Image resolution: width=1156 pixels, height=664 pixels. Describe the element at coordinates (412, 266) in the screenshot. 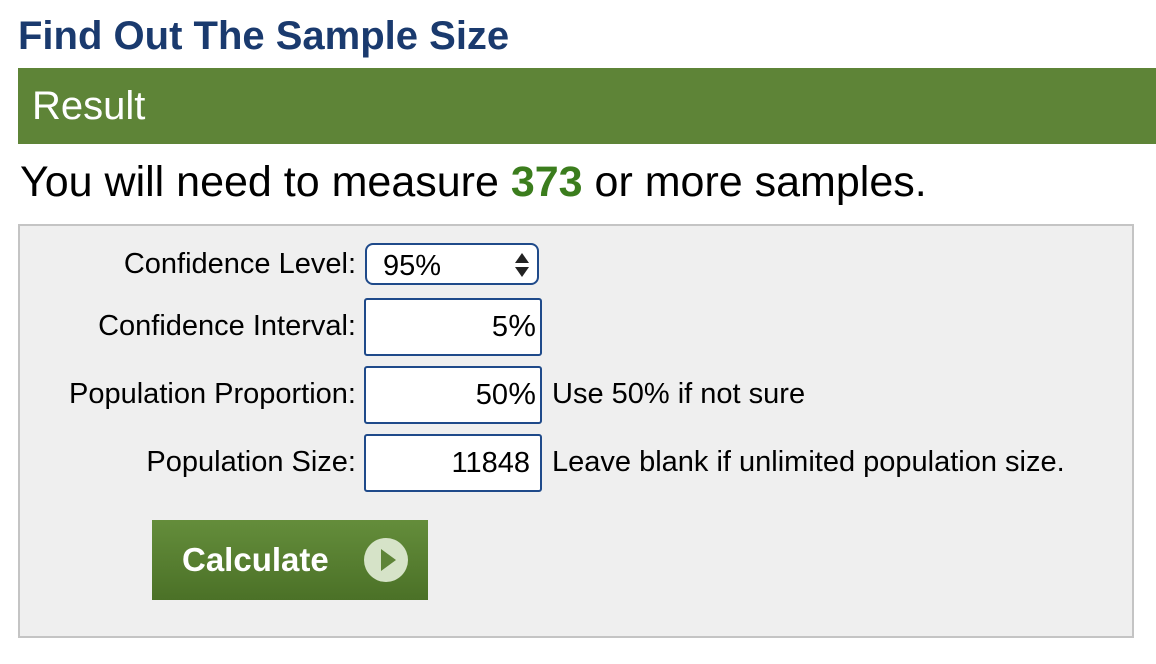

I see `confidence-level-value: 95%` at that location.